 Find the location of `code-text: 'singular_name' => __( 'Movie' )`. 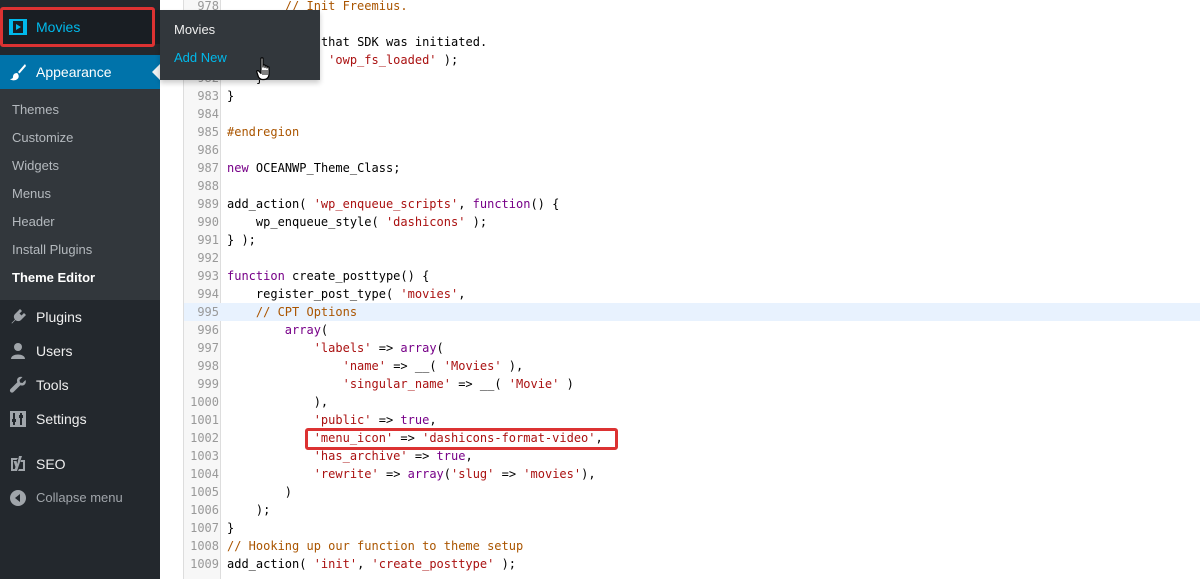

code-text: 'singular_name' => __( 'Movie' ) is located at coordinates (458, 384).